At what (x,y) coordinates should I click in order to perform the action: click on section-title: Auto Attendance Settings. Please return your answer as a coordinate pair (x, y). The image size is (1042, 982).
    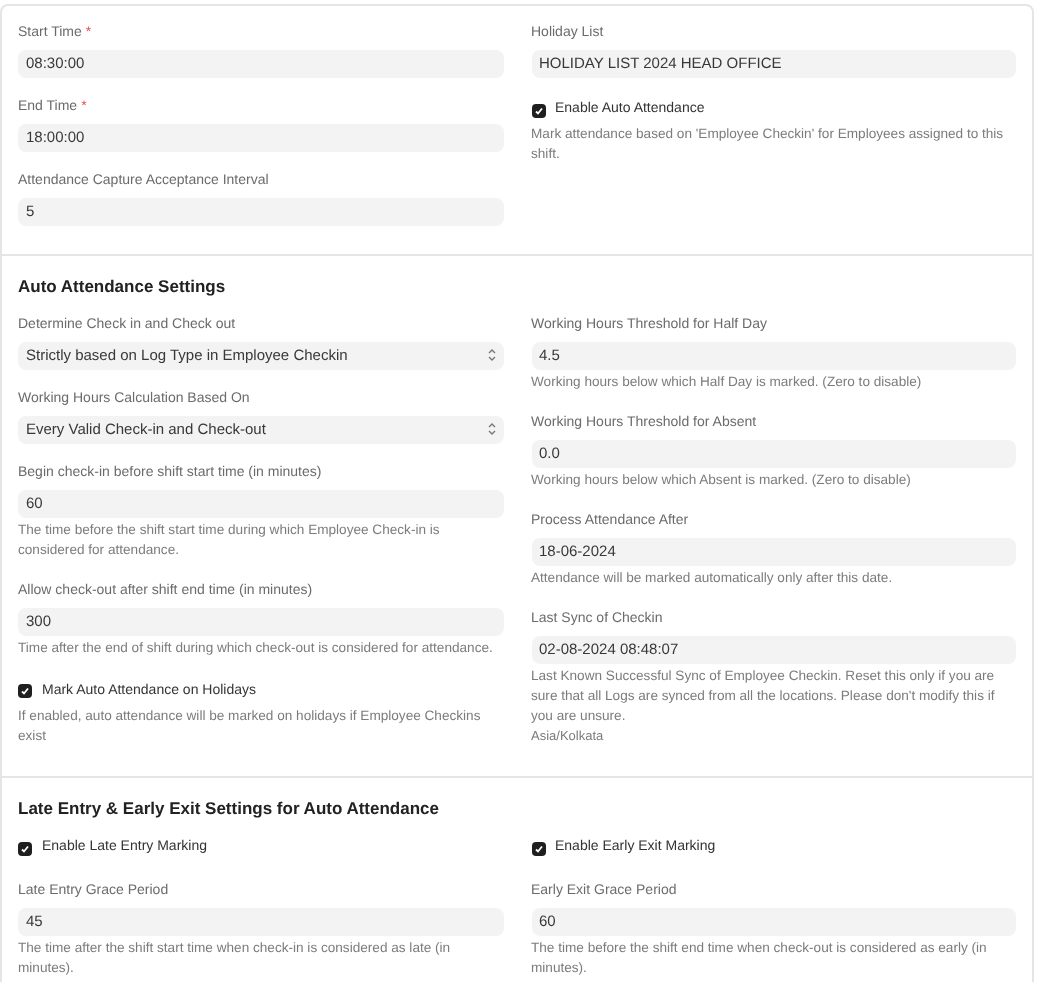
    Looking at the image, I should click on (123, 287).